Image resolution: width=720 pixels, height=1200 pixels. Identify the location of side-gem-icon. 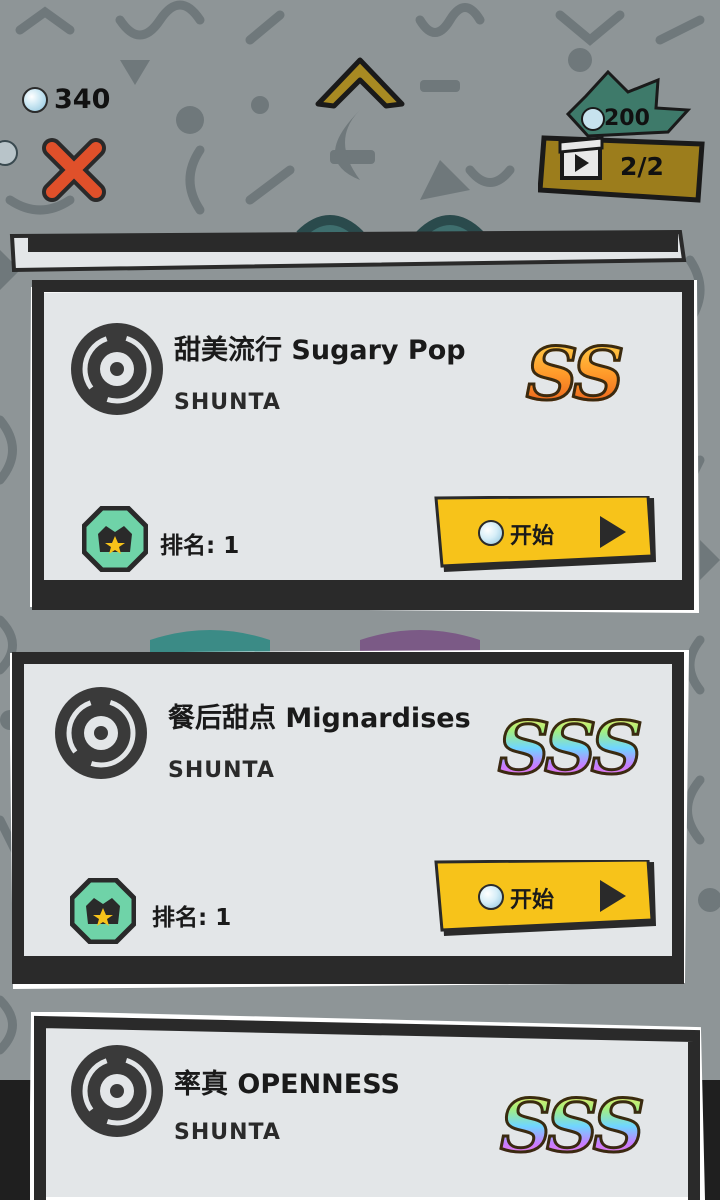
(9, 153).